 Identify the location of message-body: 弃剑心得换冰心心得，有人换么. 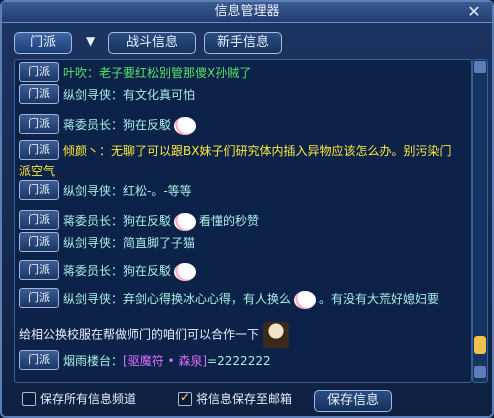
(207, 299).